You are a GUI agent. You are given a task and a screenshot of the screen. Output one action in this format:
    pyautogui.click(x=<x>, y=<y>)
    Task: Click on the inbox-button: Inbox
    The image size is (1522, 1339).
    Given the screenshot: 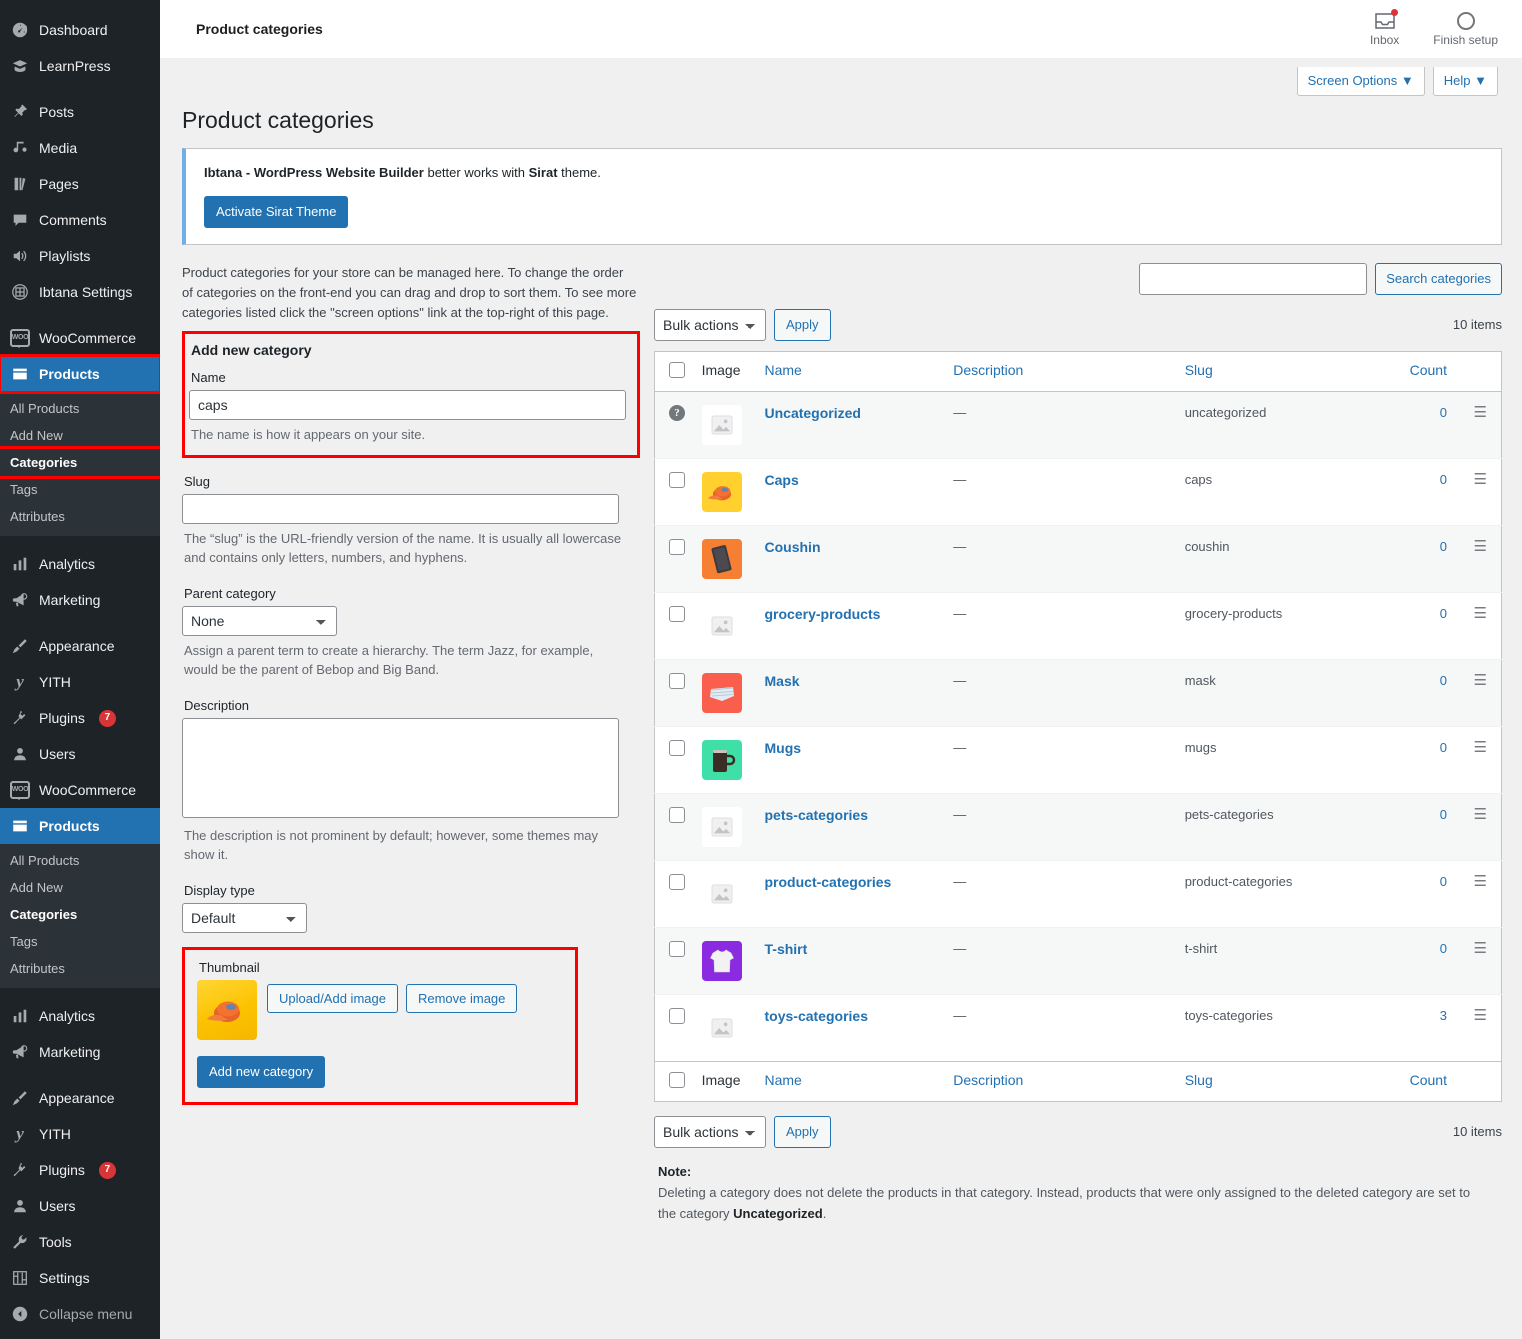 What is the action you would take?
    pyautogui.click(x=1384, y=27)
    